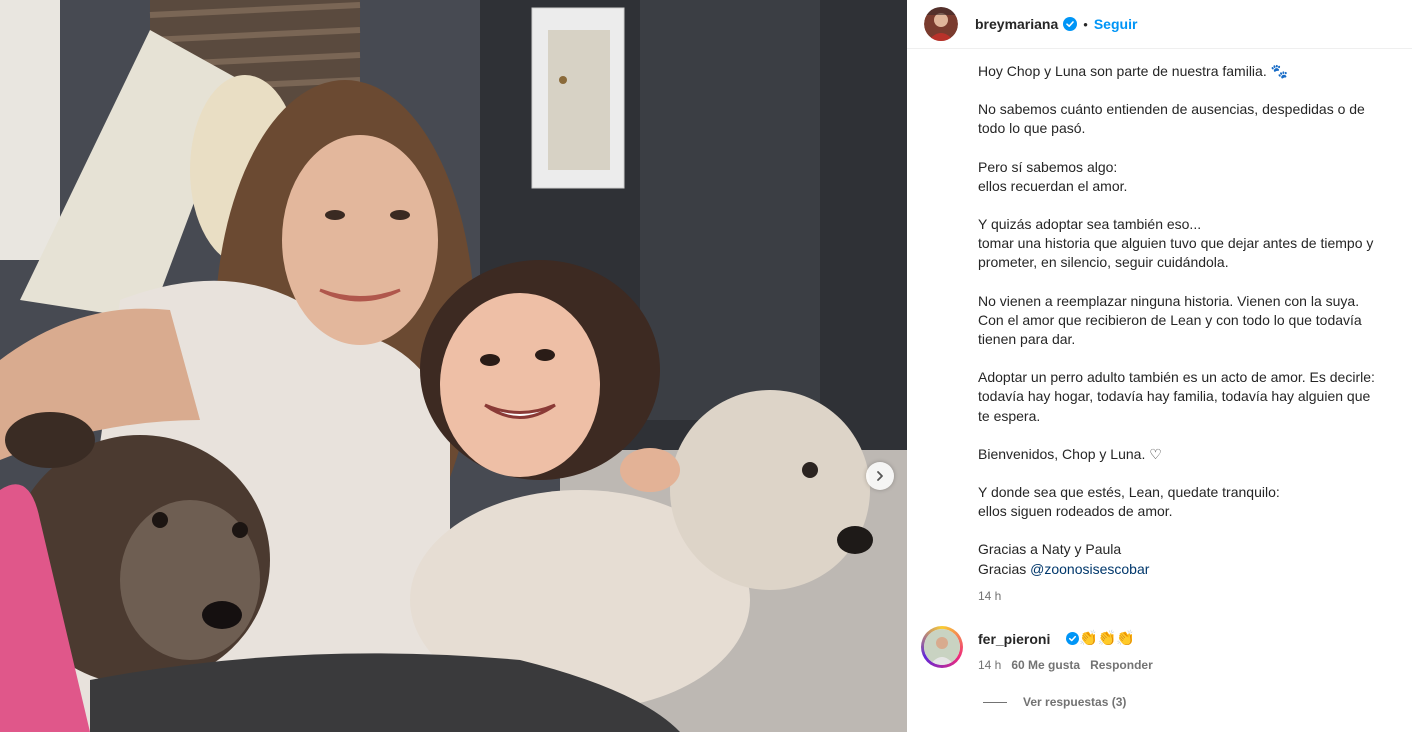 This screenshot has height=732, width=1412. Describe the element at coordinates (1050, 549) in the screenshot. I see `caption-line: Gracias a Naty y Paula` at that location.